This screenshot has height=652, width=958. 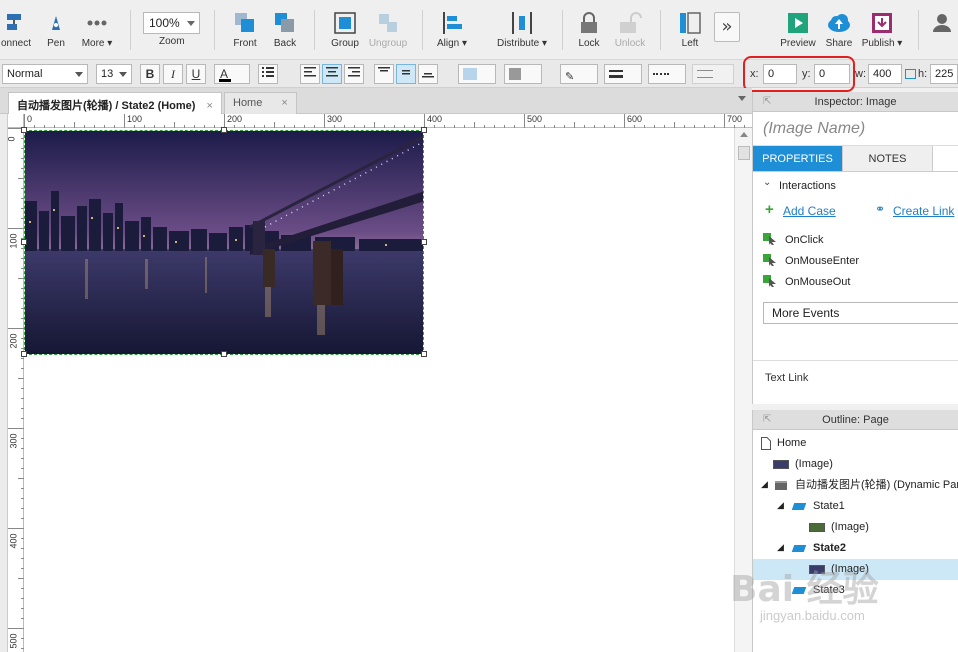 What do you see at coordinates (882, 30) in the screenshot?
I see `publish-button: Publish ▾` at bounding box center [882, 30].